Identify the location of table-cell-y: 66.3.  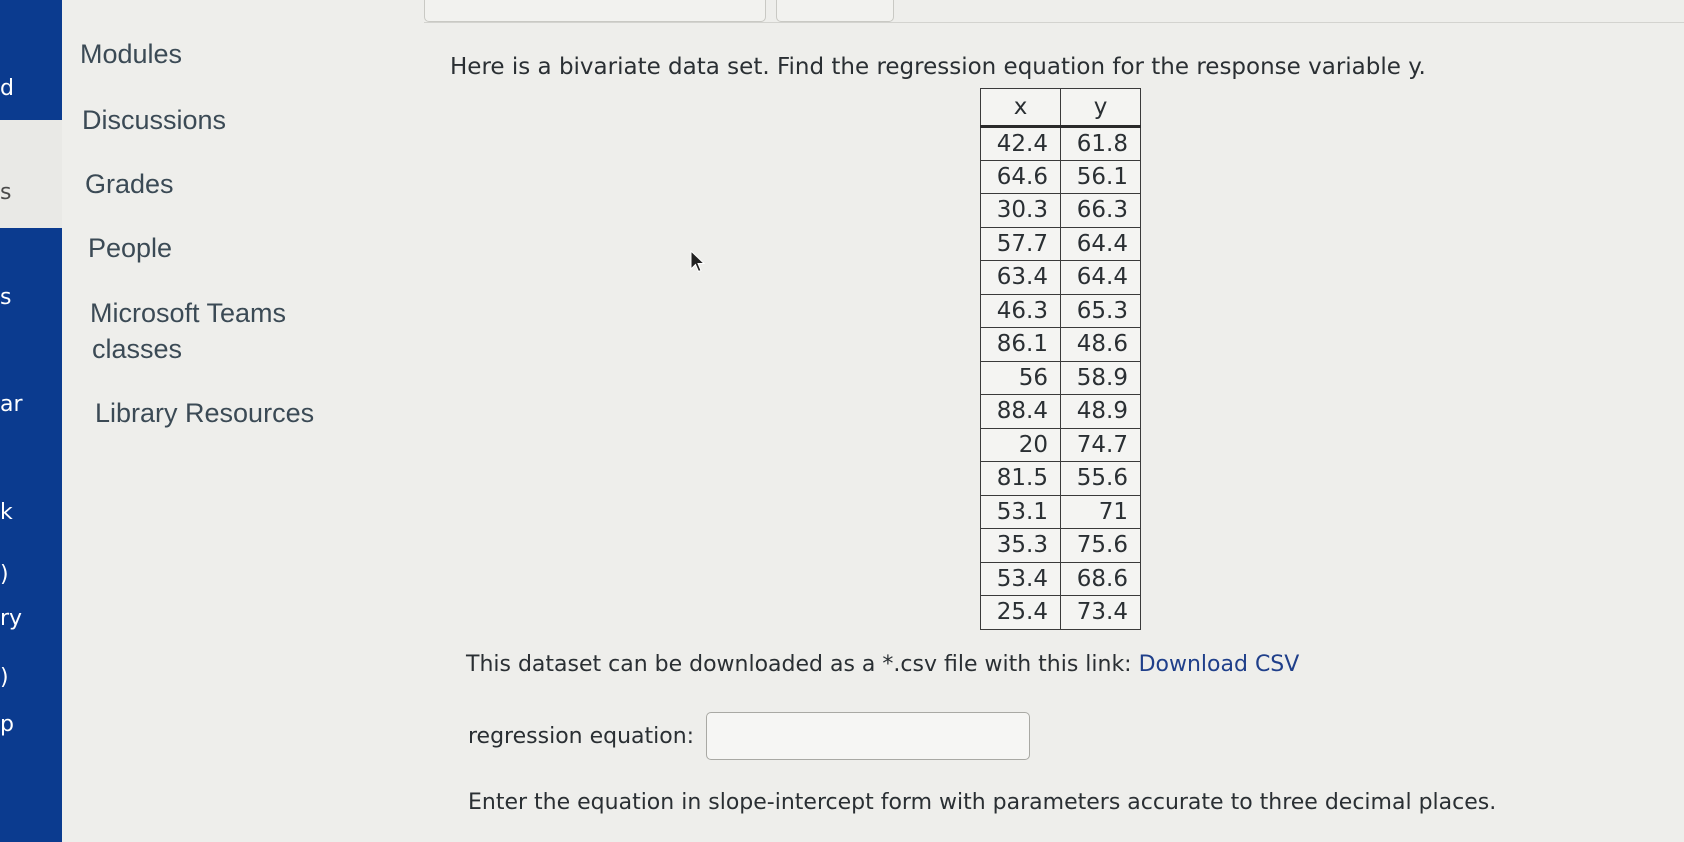
(1100, 210).